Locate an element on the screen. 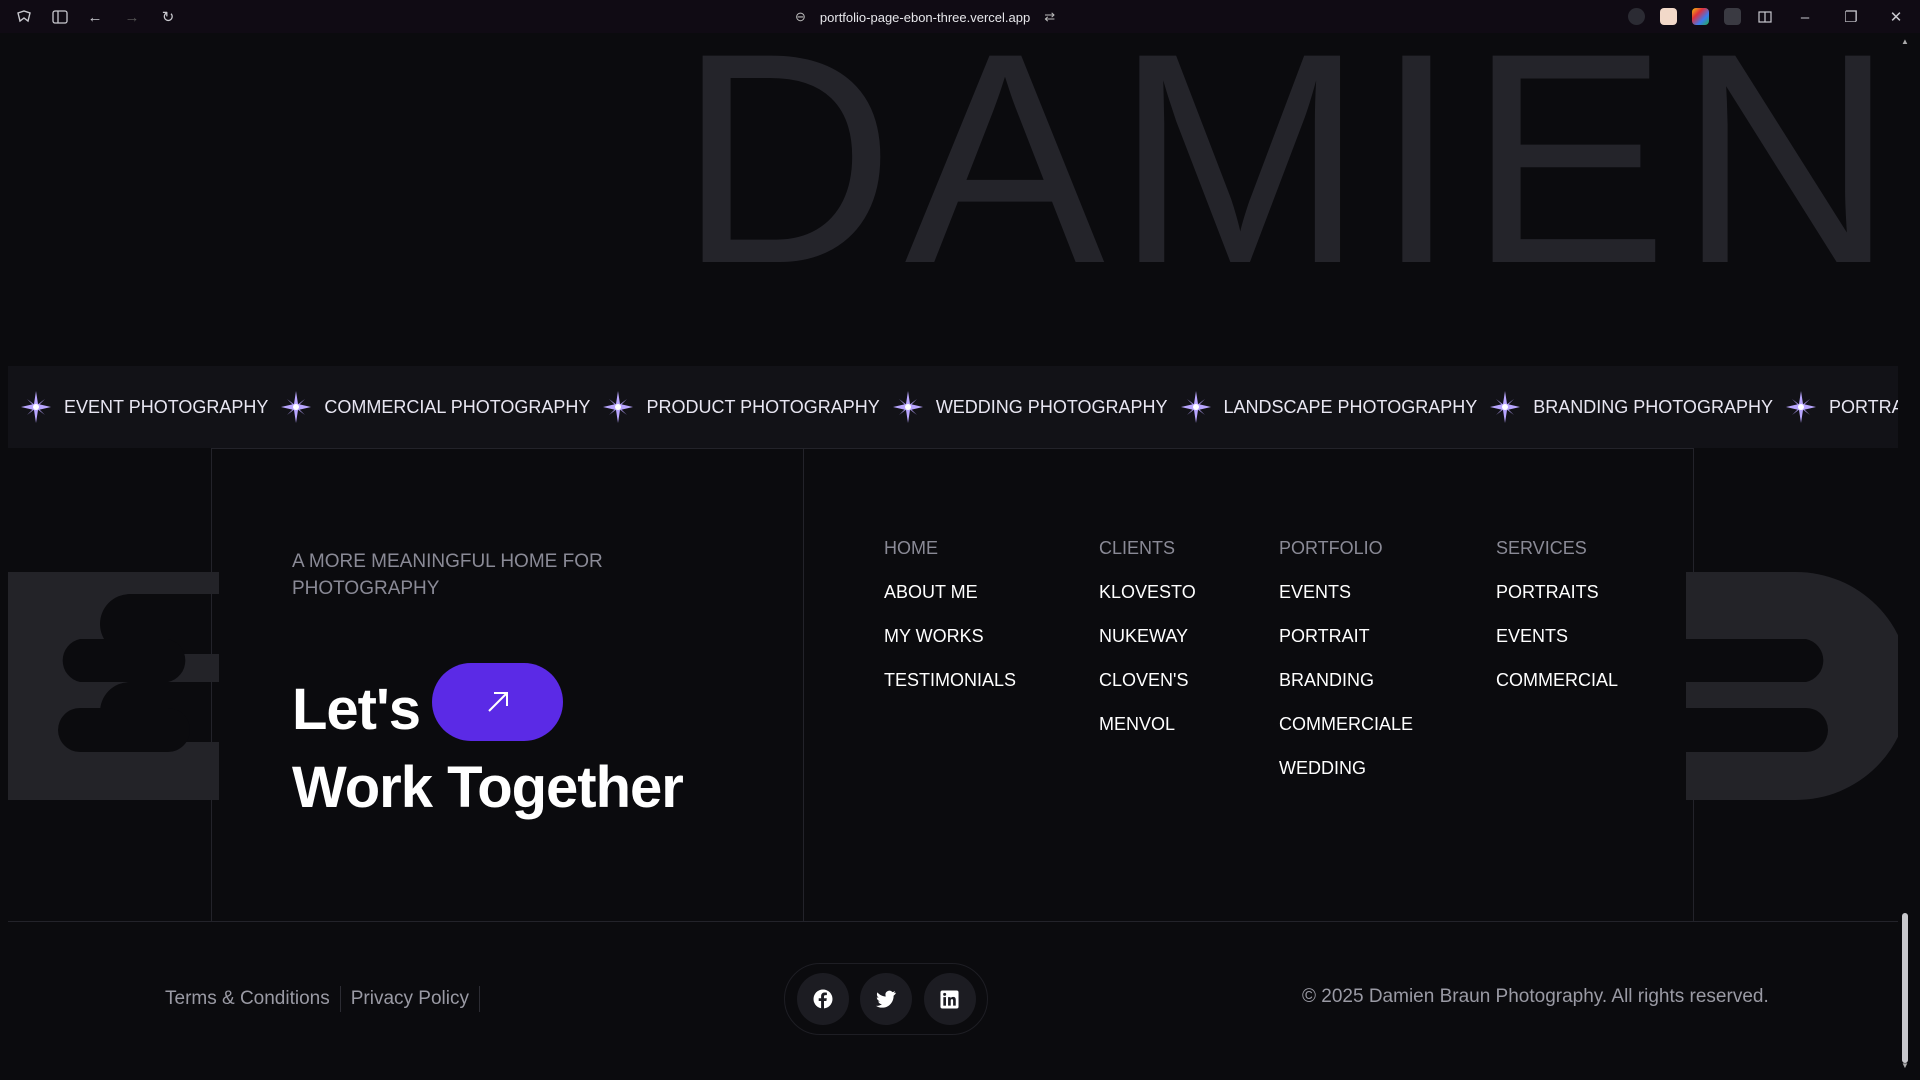 Image resolution: width=1920 pixels, height=1080 pixels. marquee-item-label: BRANDING PHOTOGRAPHY is located at coordinates (1653, 406).